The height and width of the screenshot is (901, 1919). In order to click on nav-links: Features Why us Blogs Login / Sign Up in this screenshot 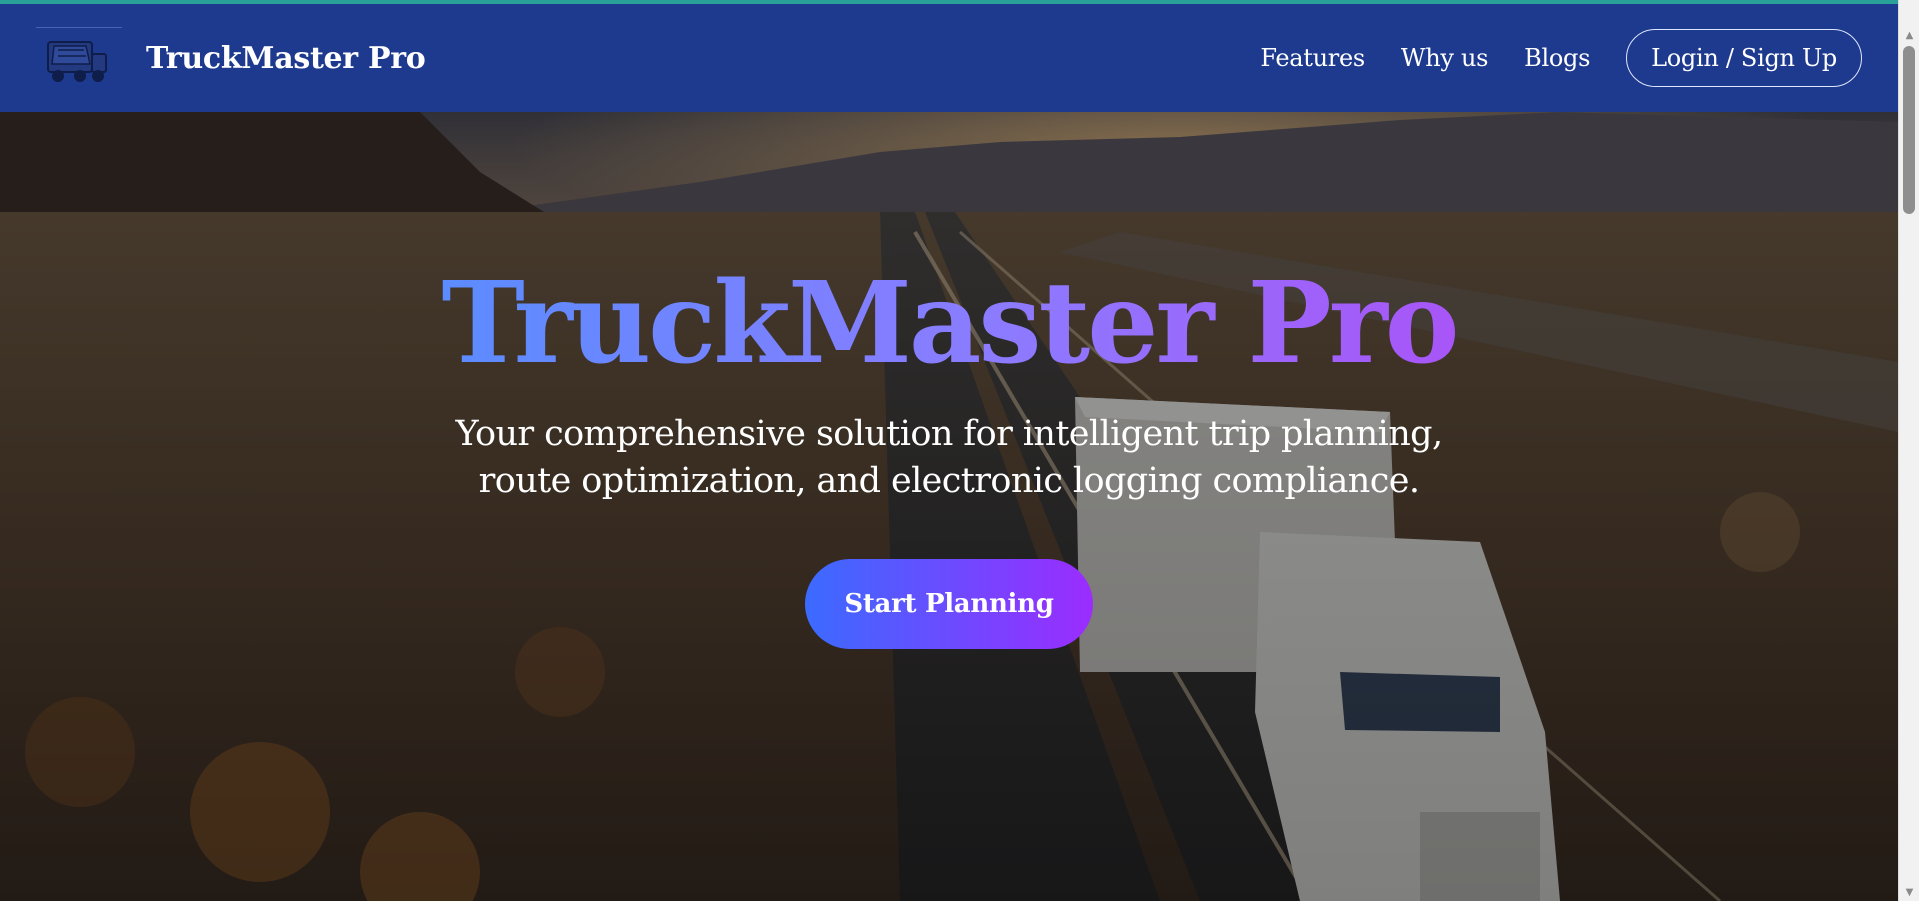, I will do `click(1561, 58)`.